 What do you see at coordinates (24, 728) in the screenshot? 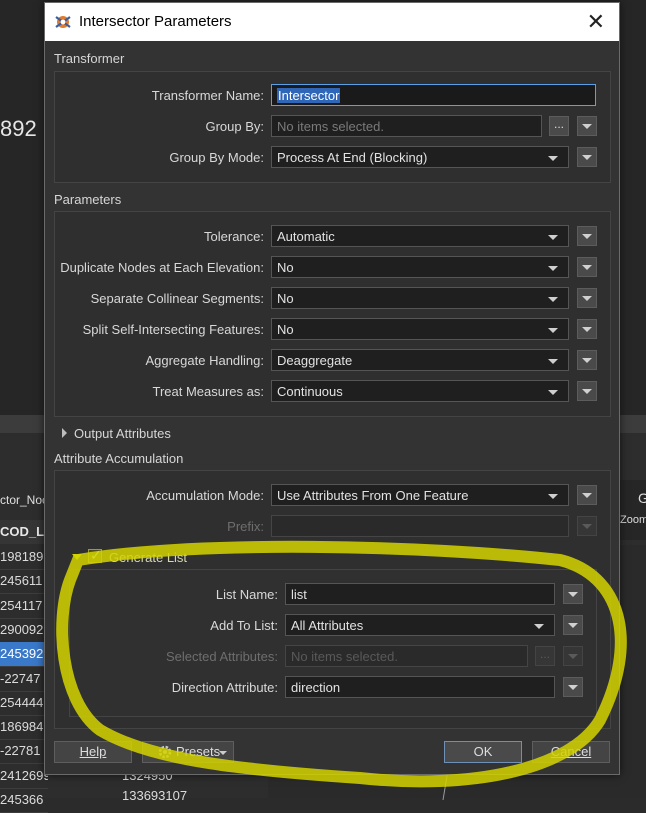
I see `table-cell: 186984` at bounding box center [24, 728].